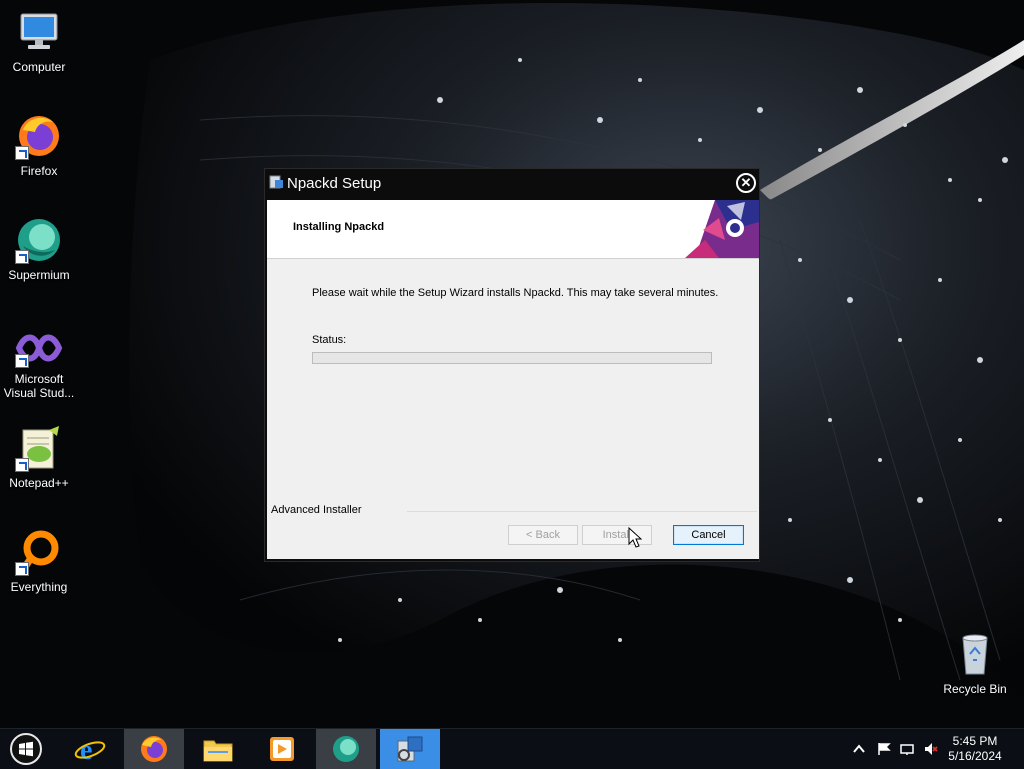  Describe the element at coordinates (708, 535) in the screenshot. I see `cancel-button: Cancel` at that location.